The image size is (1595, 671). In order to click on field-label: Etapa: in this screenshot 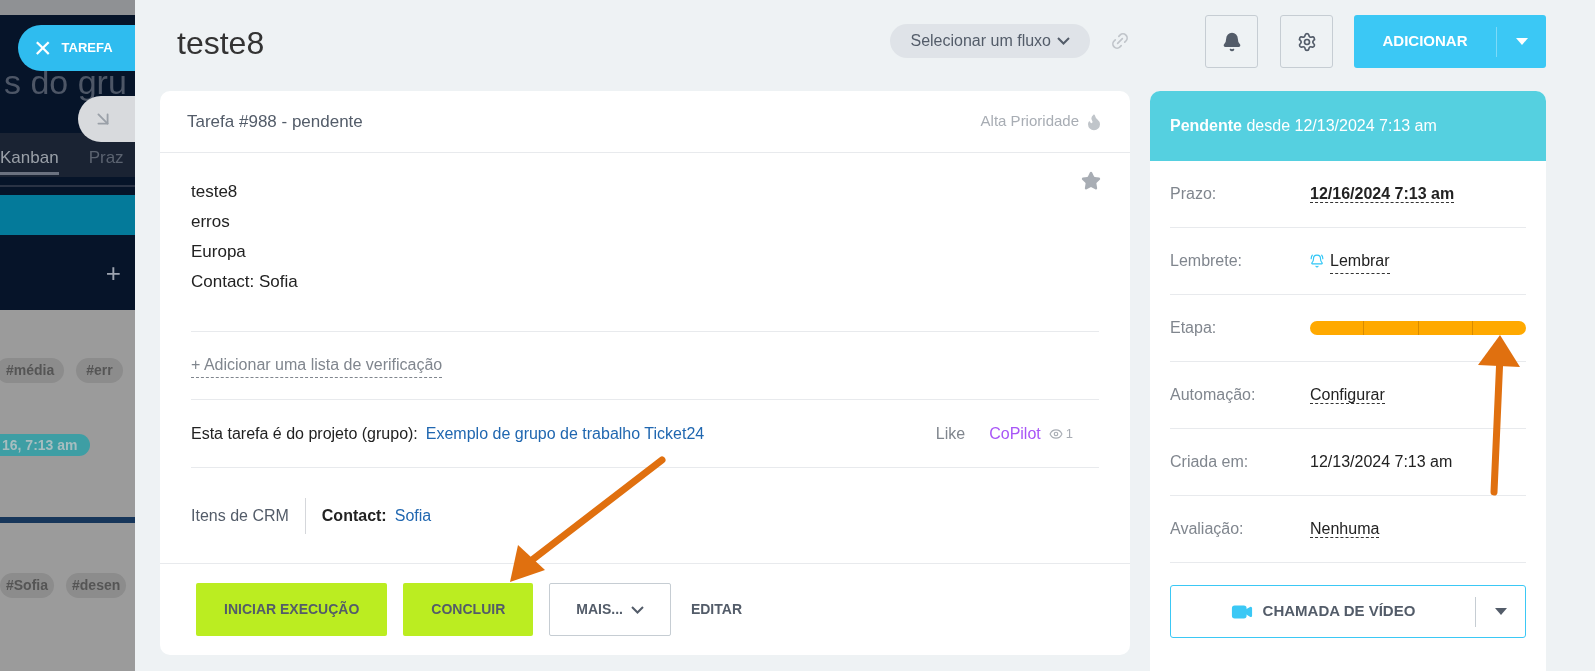, I will do `click(1194, 328)`.